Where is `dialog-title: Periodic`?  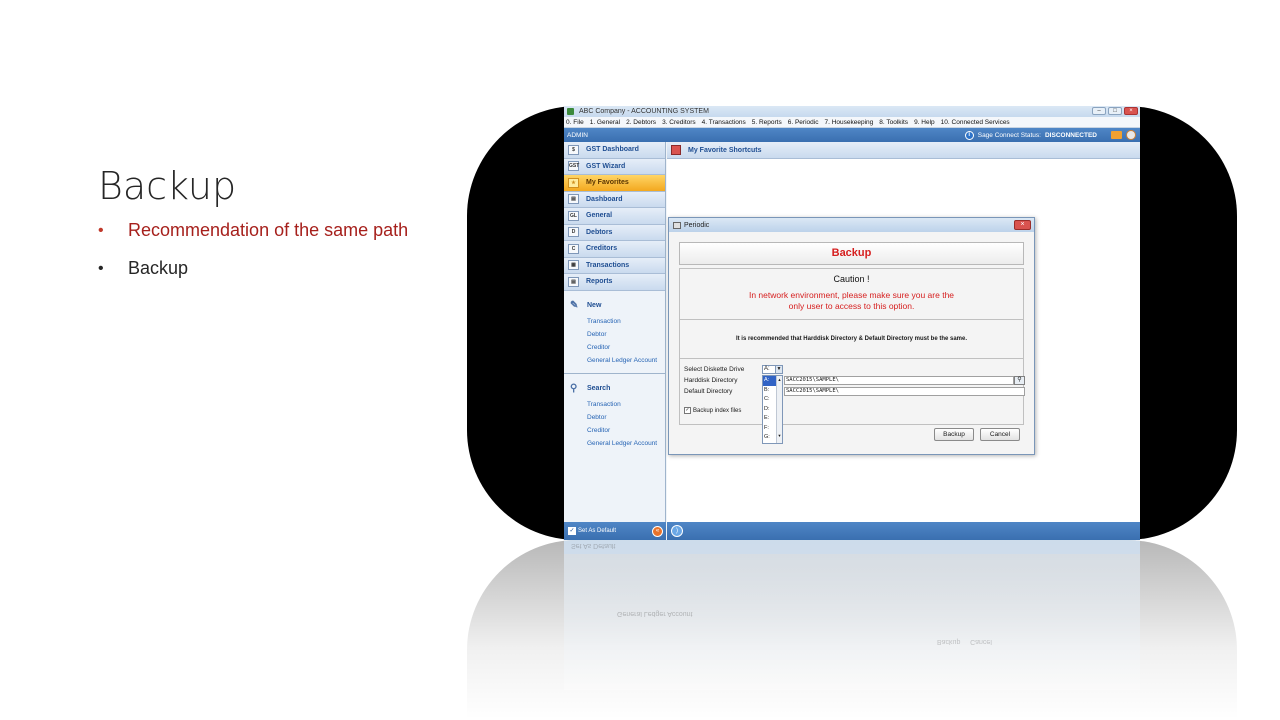 dialog-title: Periodic is located at coordinates (697, 225).